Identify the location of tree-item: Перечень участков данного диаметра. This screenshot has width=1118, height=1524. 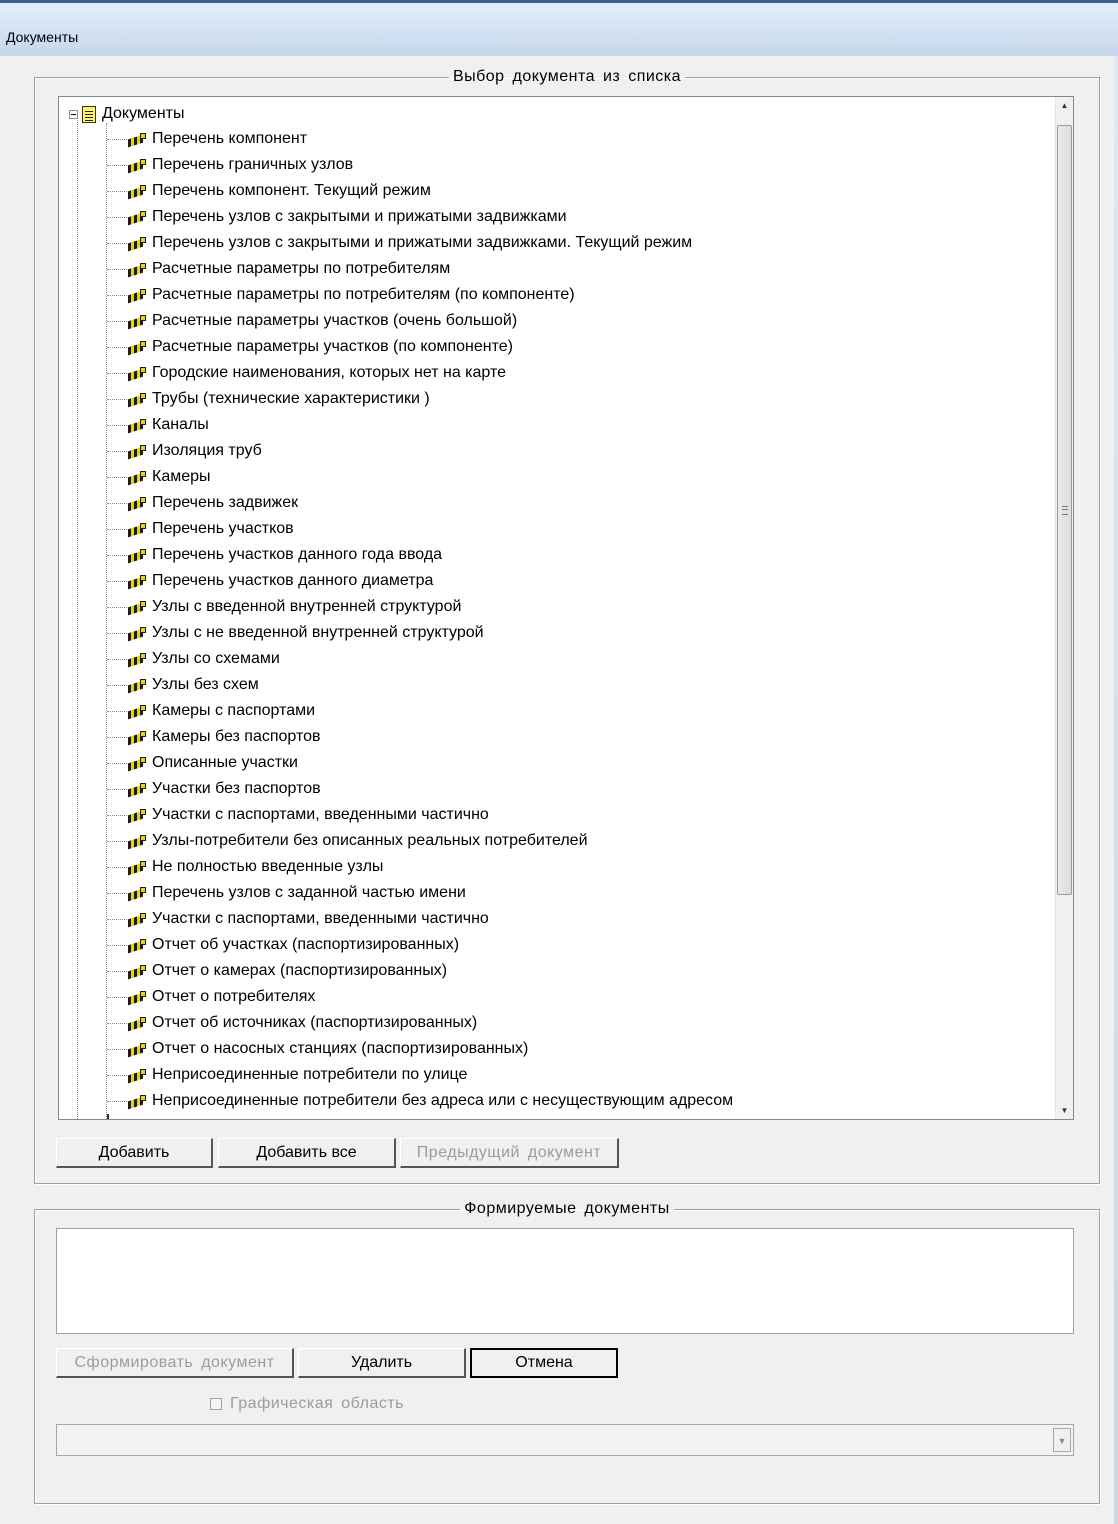
(270, 581).